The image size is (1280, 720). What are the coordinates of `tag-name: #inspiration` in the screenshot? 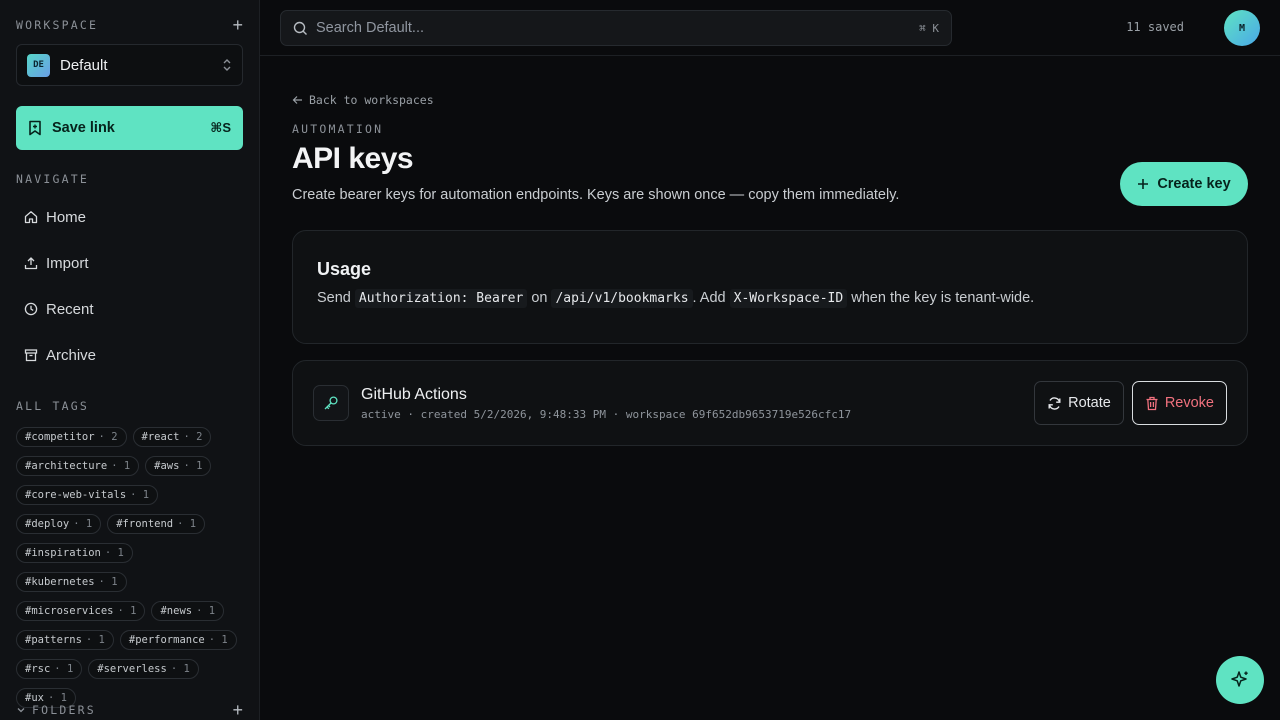 It's located at (63, 553).